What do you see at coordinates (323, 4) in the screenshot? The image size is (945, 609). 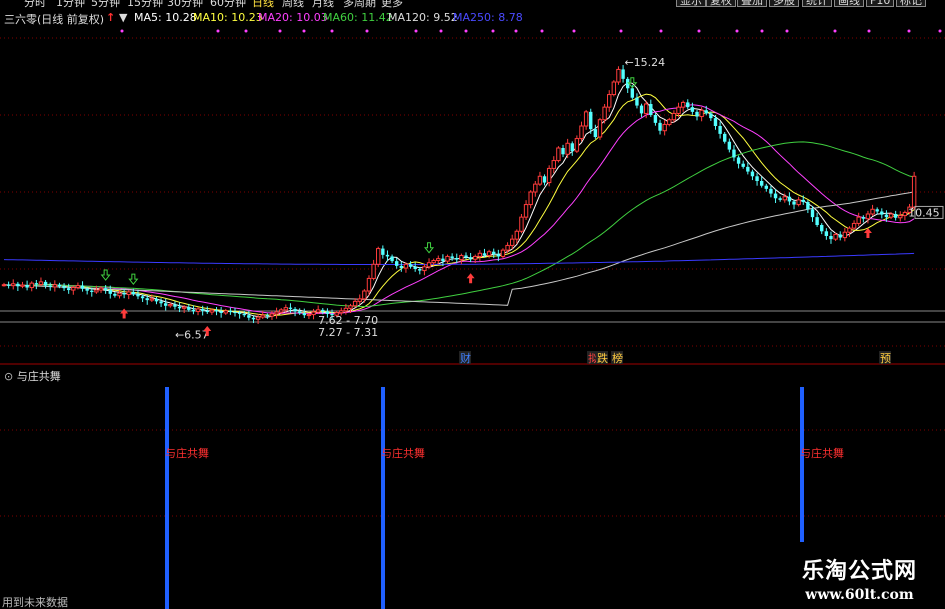 I see `period-tab-8: 月线` at bounding box center [323, 4].